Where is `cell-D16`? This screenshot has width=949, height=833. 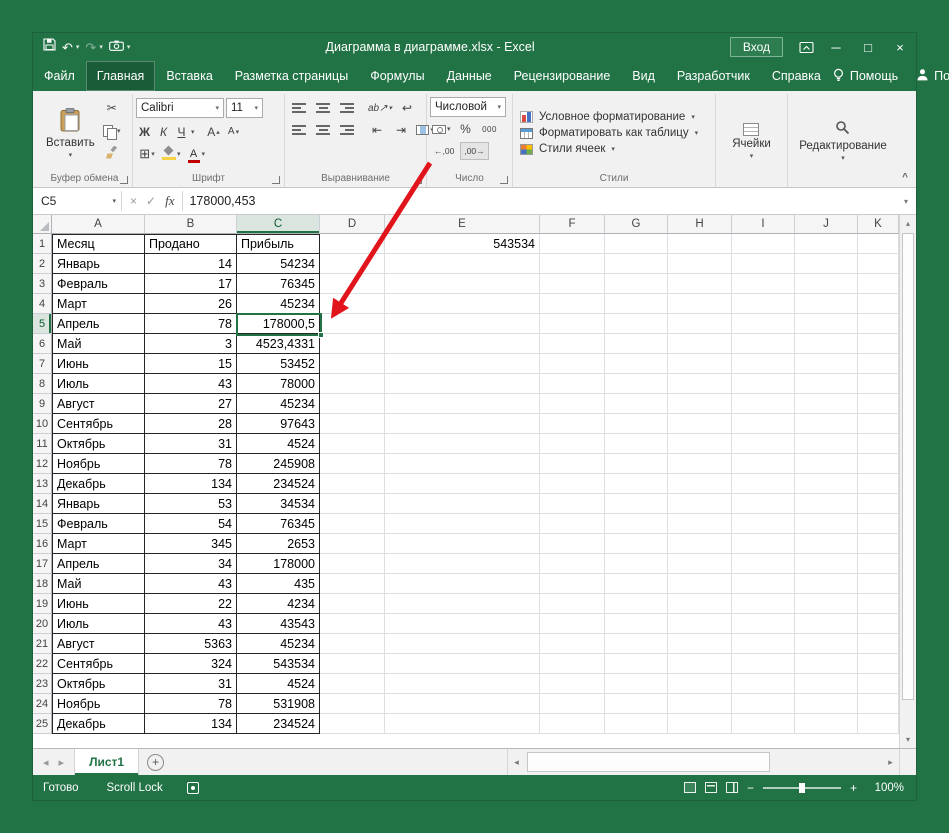
cell-D16 is located at coordinates (352, 544).